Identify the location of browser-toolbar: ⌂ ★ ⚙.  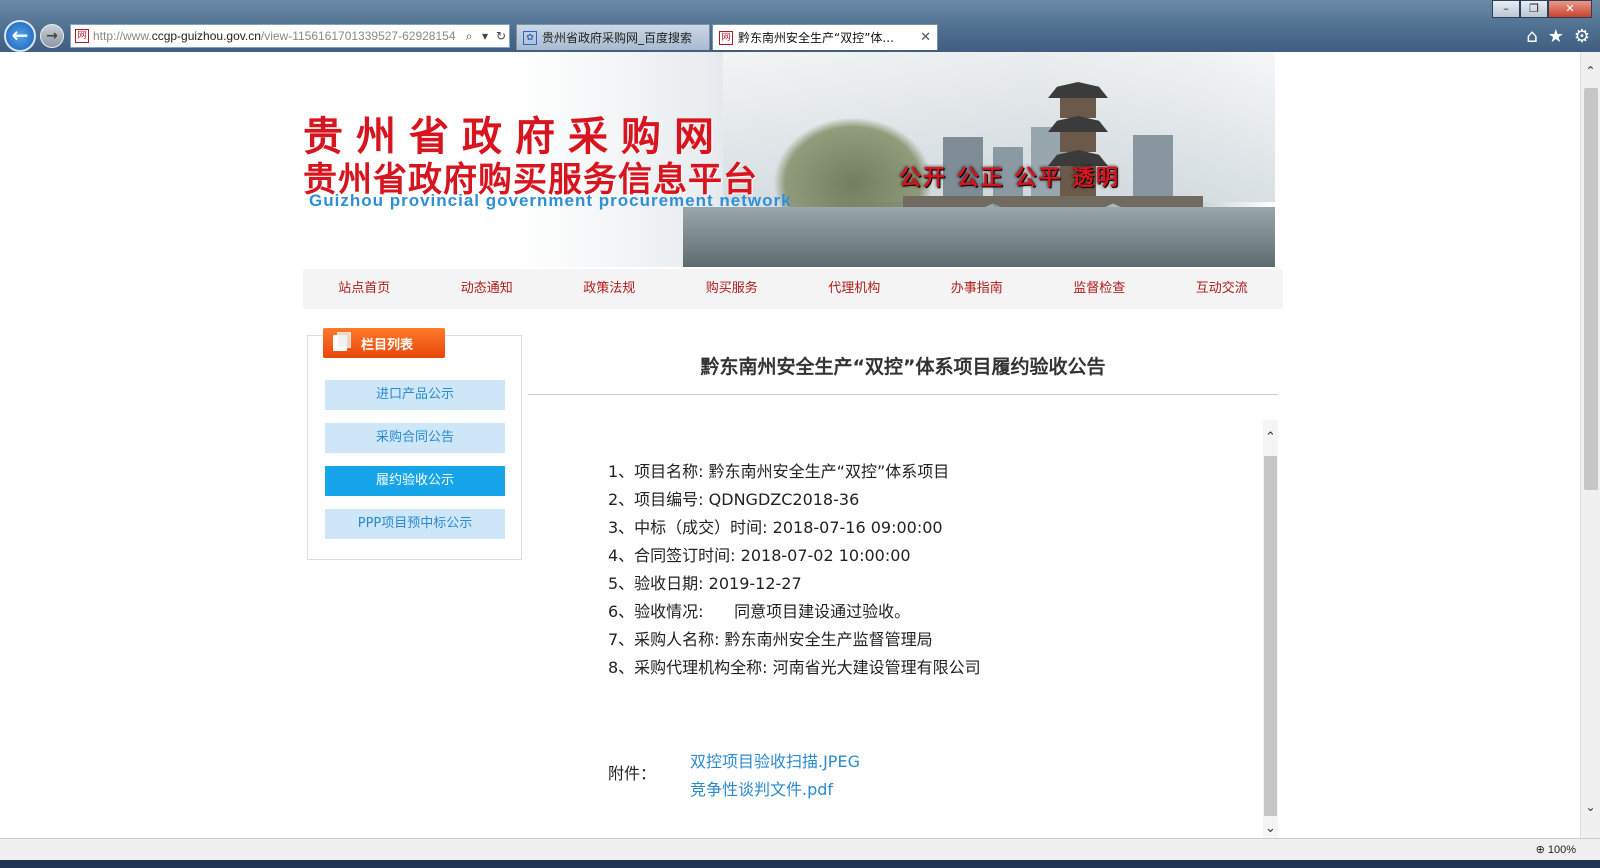
(1558, 36).